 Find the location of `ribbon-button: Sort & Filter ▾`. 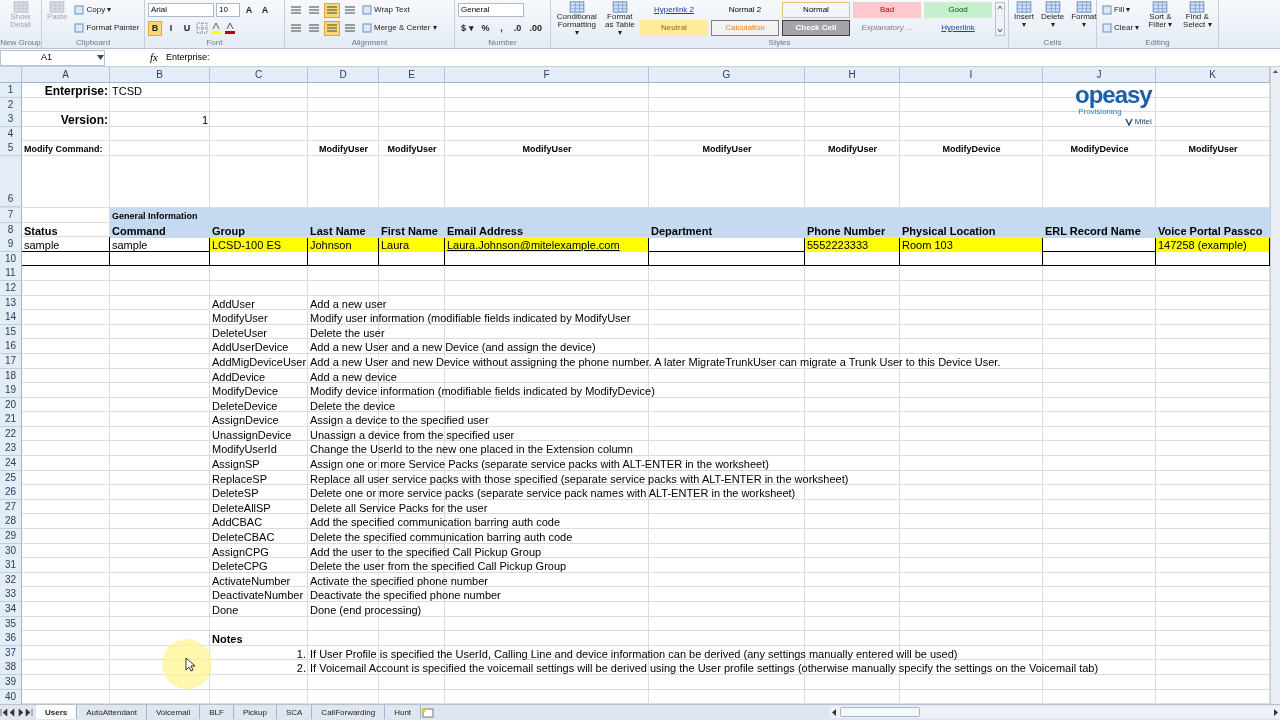

ribbon-button: Sort & Filter ▾ is located at coordinates (1160, 15).